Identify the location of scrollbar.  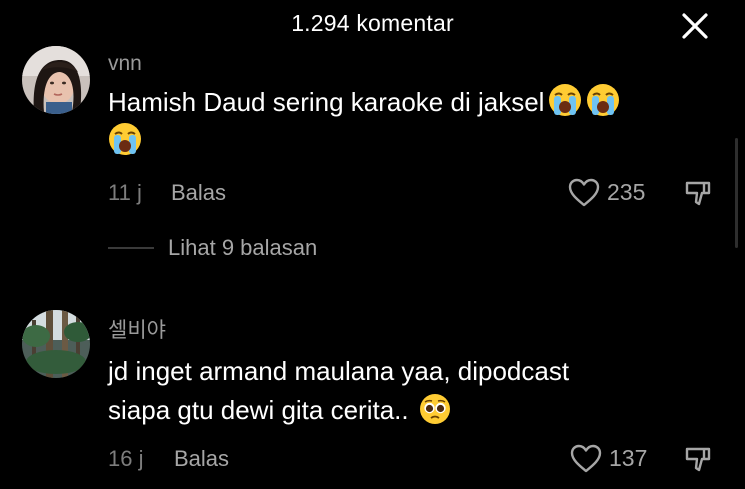
(736, 193).